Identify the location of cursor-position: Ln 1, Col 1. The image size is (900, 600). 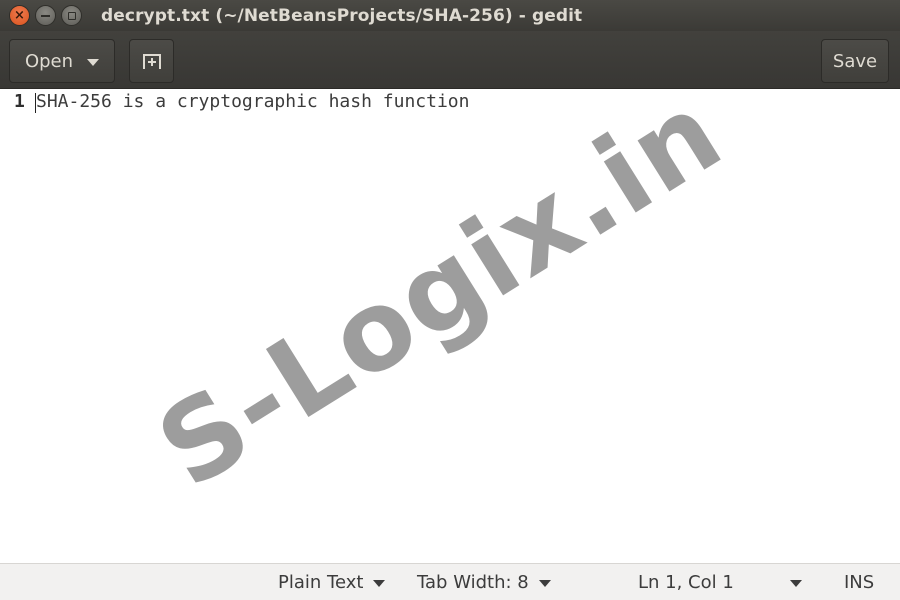
(686, 582).